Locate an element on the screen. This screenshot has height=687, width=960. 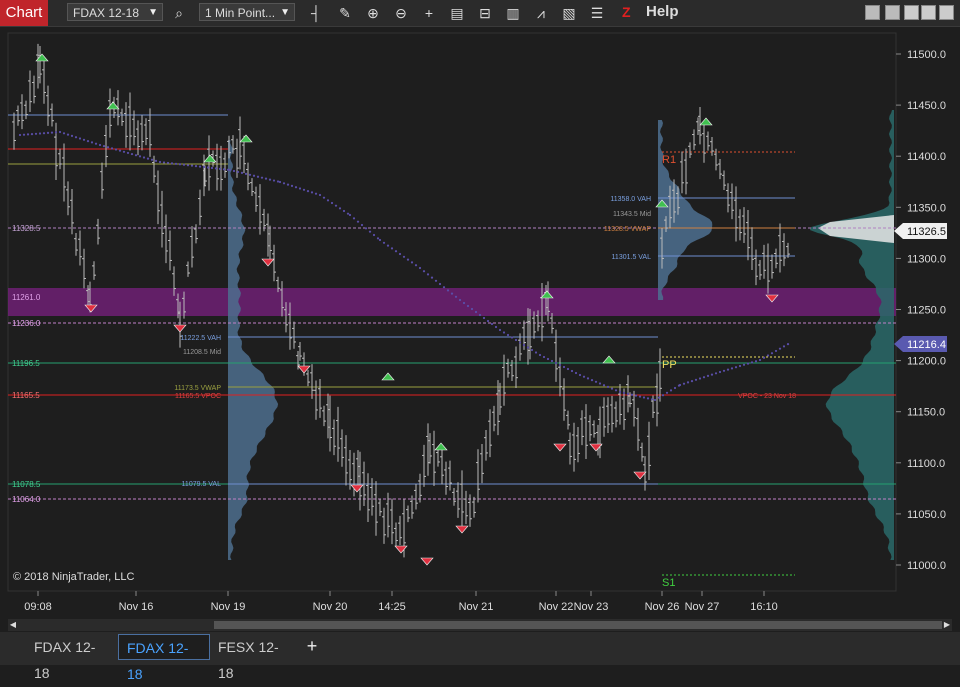
properties-icon: ⊟ is located at coordinates (485, 13).